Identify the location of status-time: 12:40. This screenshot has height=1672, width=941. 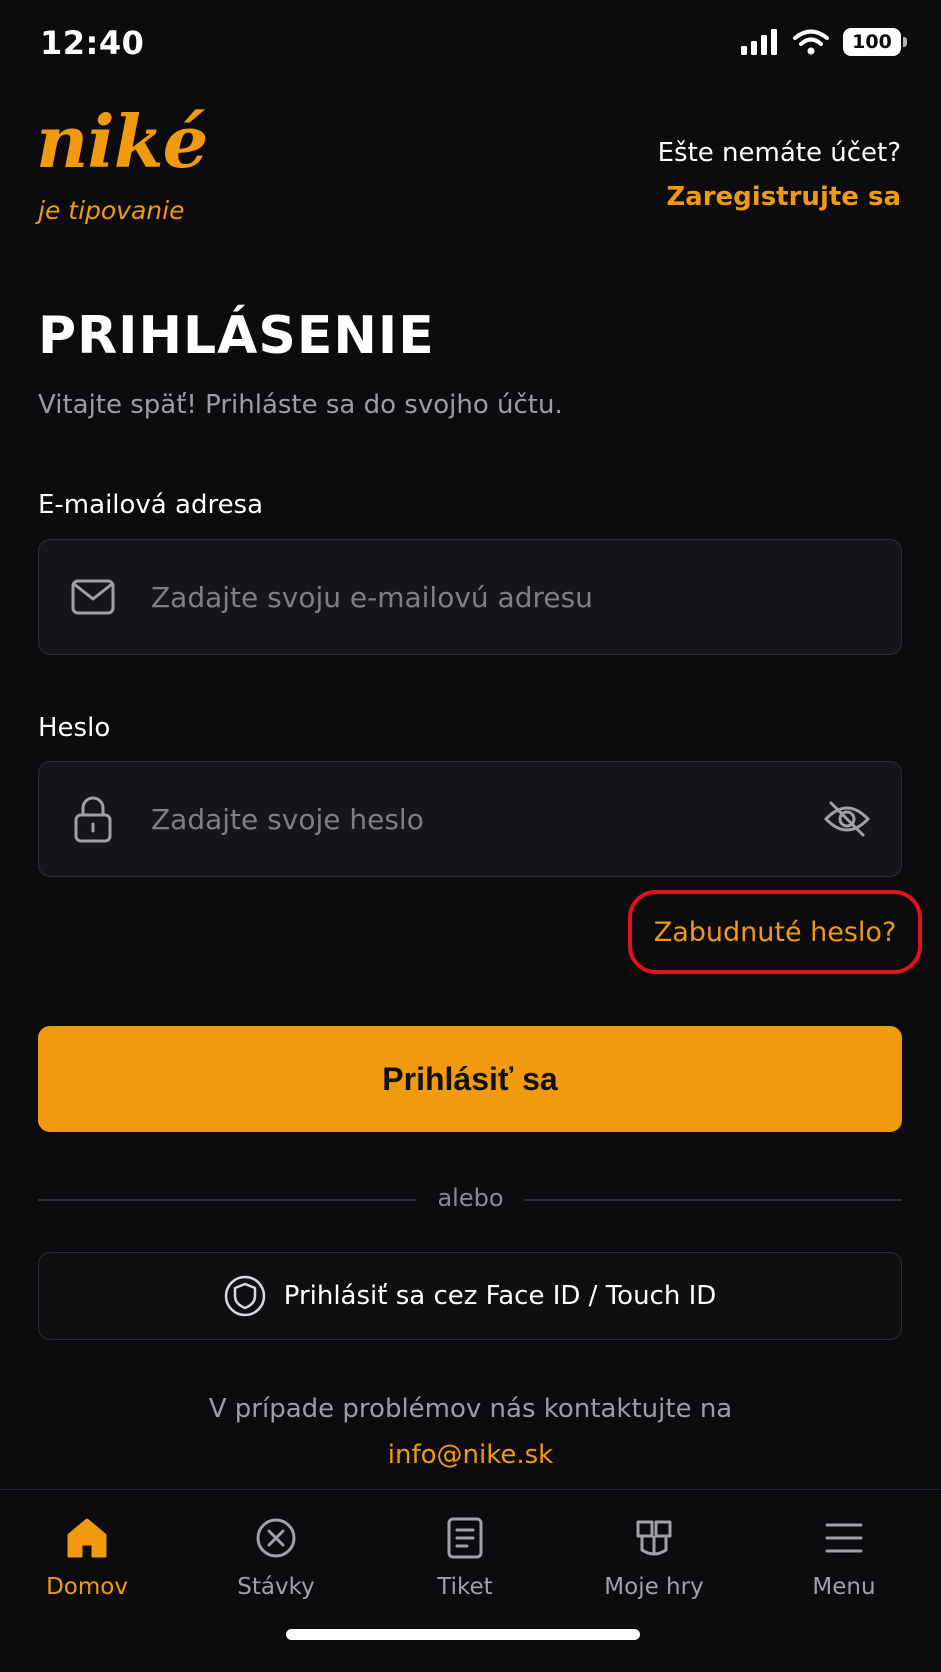
(92, 43).